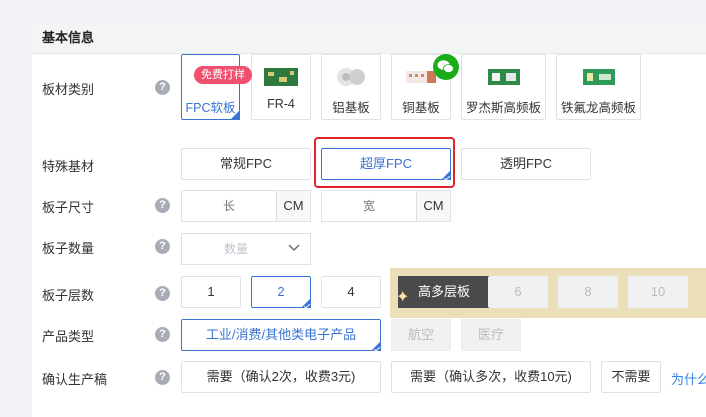  What do you see at coordinates (526, 164) in the screenshot?
I see `special-option-transparent: 透明FPC` at bounding box center [526, 164].